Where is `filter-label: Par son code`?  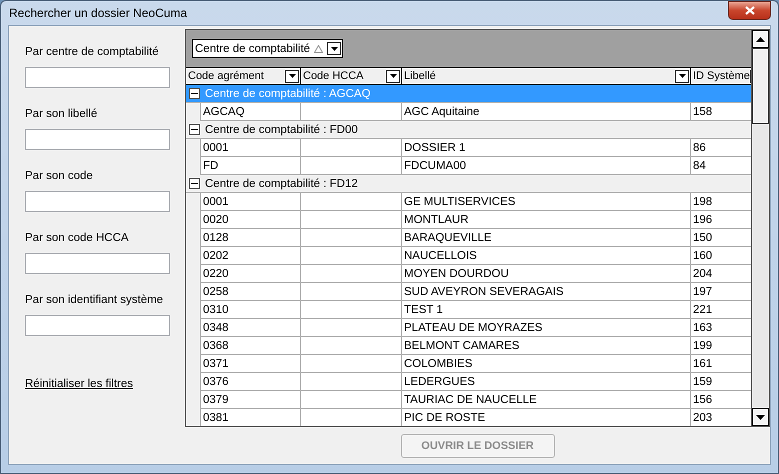
filter-label: Par son code is located at coordinates (59, 177).